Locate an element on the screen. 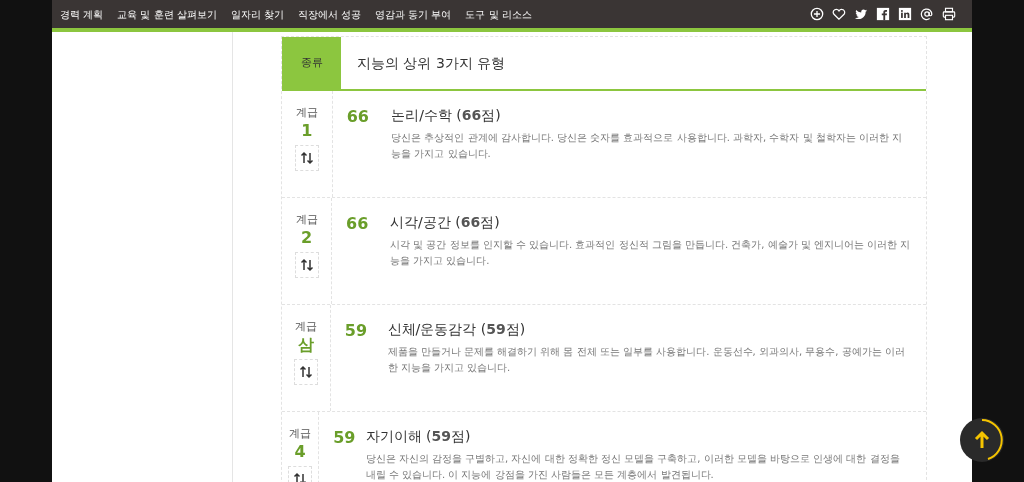 This screenshot has width=1024, height=482. table-title: 지능의 상위 3가지 유형 is located at coordinates (431, 63).